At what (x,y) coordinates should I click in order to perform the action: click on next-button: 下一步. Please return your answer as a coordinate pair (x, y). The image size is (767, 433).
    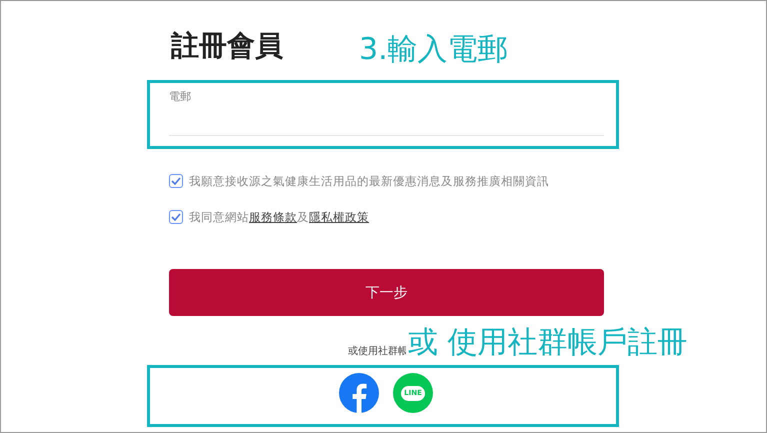
    Looking at the image, I should click on (386, 292).